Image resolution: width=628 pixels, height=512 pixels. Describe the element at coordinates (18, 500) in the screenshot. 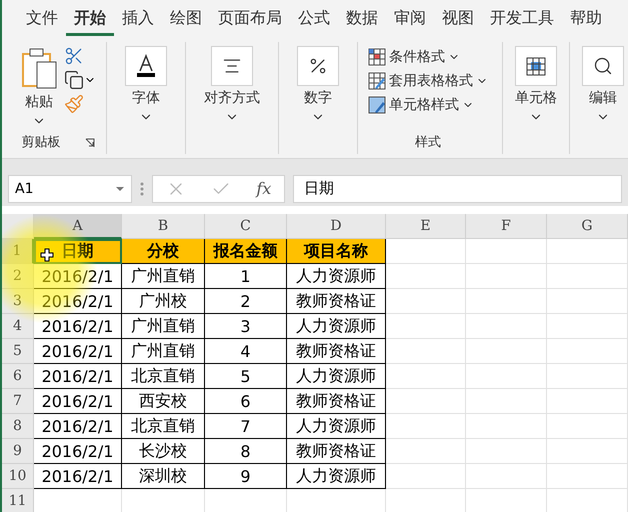

I see `row-header: 11` at that location.